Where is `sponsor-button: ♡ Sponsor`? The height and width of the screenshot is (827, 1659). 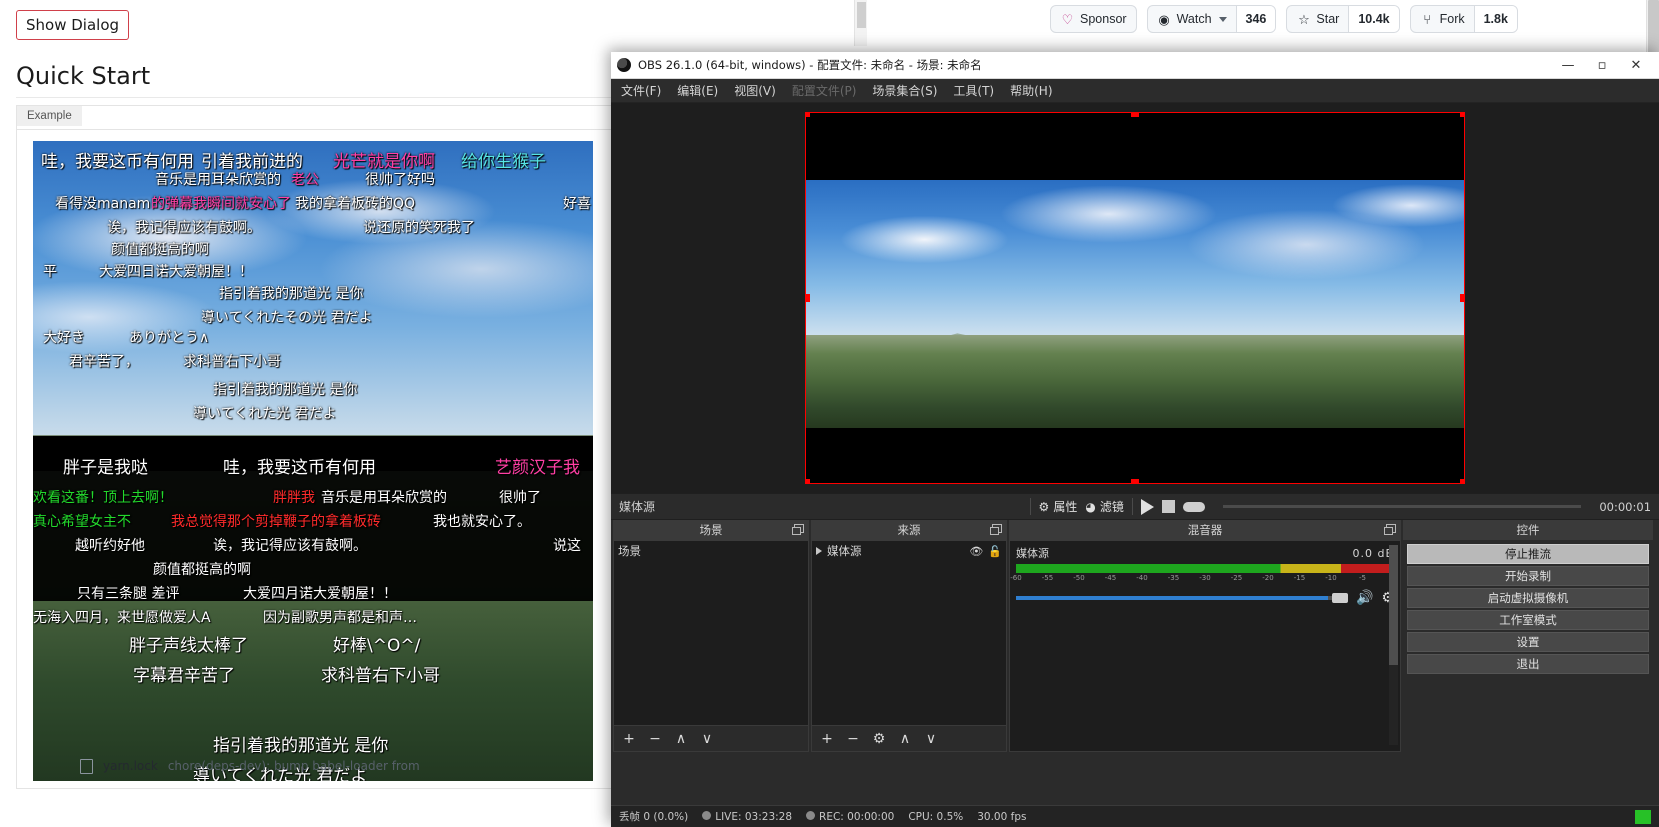 sponsor-button: ♡ Sponsor is located at coordinates (1093, 19).